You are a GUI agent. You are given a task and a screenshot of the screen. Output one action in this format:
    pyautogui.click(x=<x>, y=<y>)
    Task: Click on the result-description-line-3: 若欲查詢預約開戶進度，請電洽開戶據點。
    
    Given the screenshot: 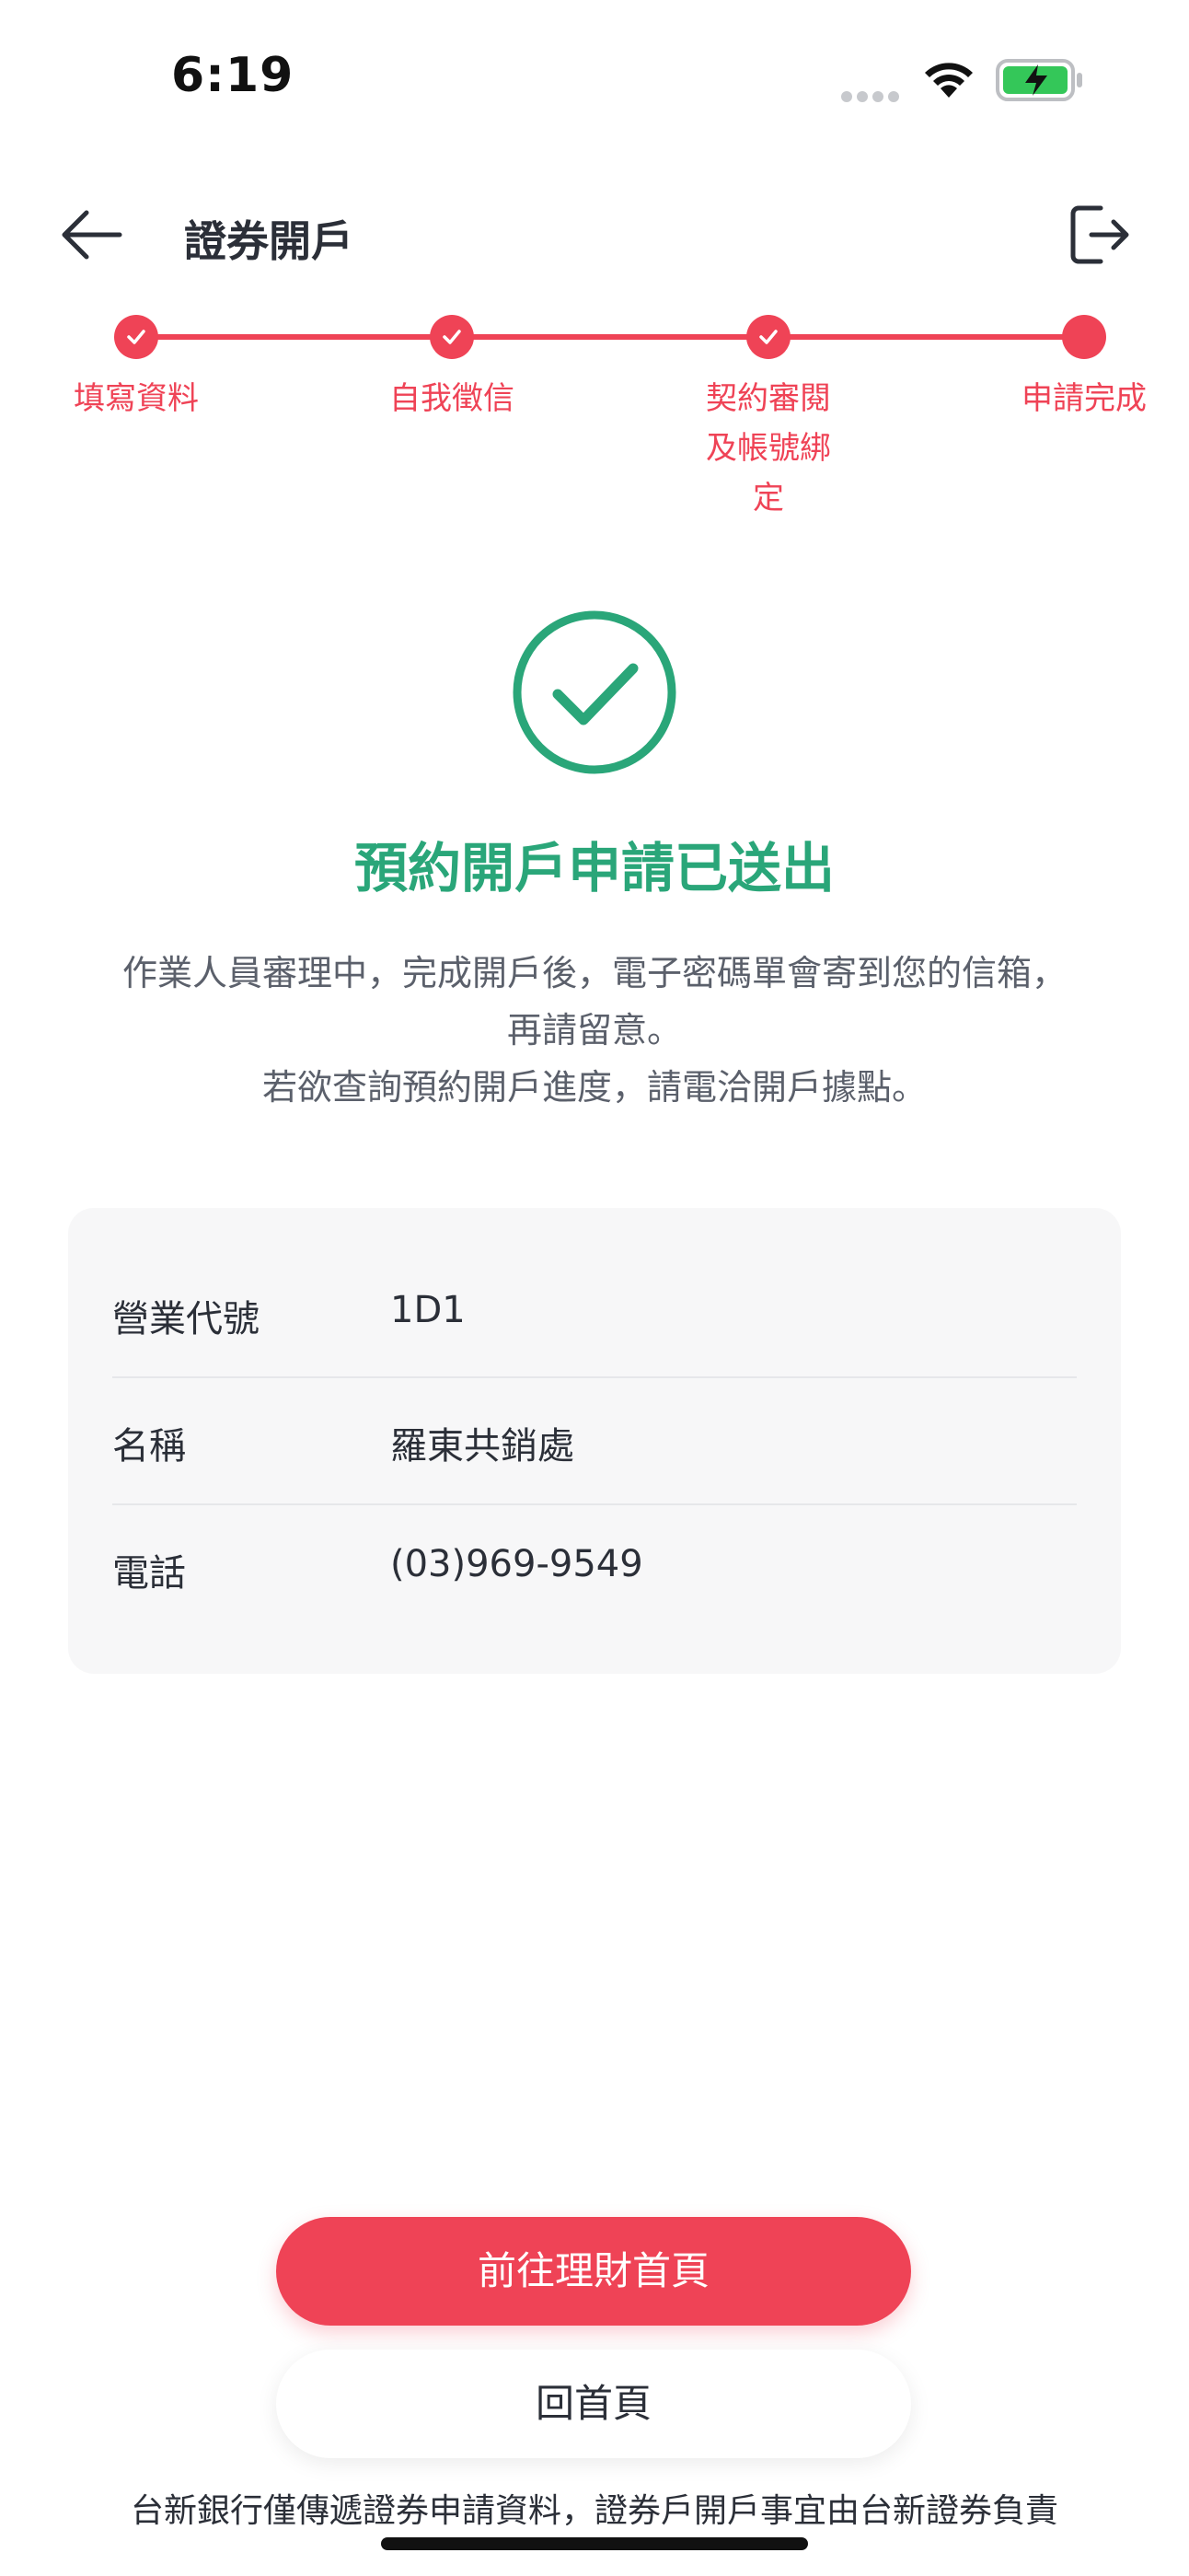 What is the action you would take?
    pyautogui.click(x=594, y=1087)
    